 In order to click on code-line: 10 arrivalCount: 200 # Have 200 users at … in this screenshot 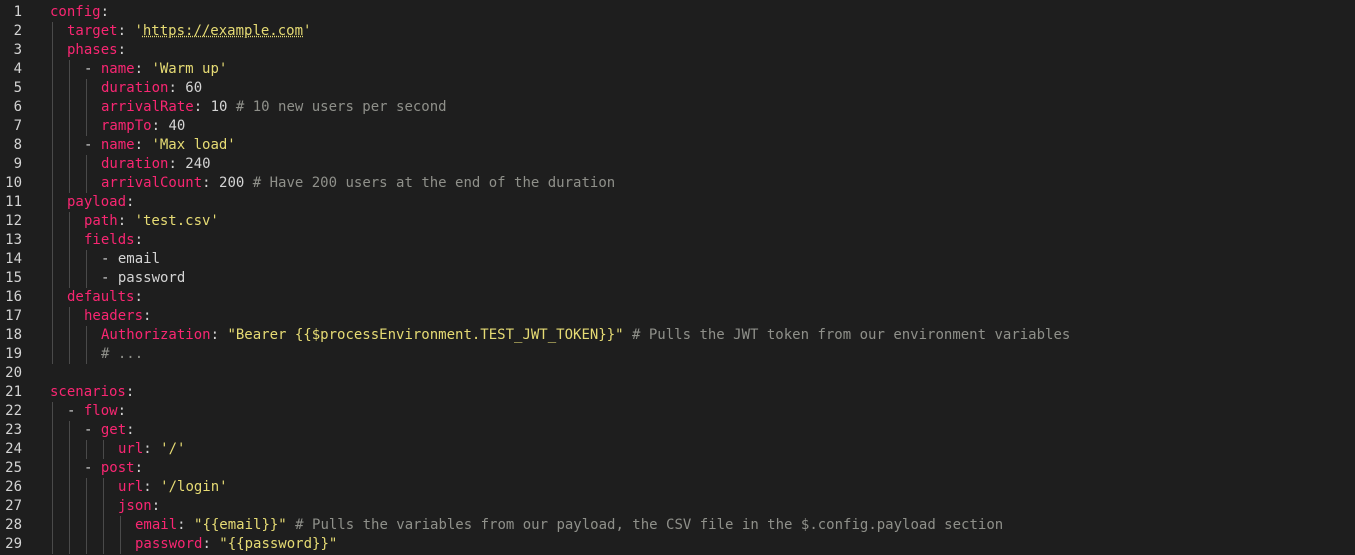, I will do `click(677, 183)`.